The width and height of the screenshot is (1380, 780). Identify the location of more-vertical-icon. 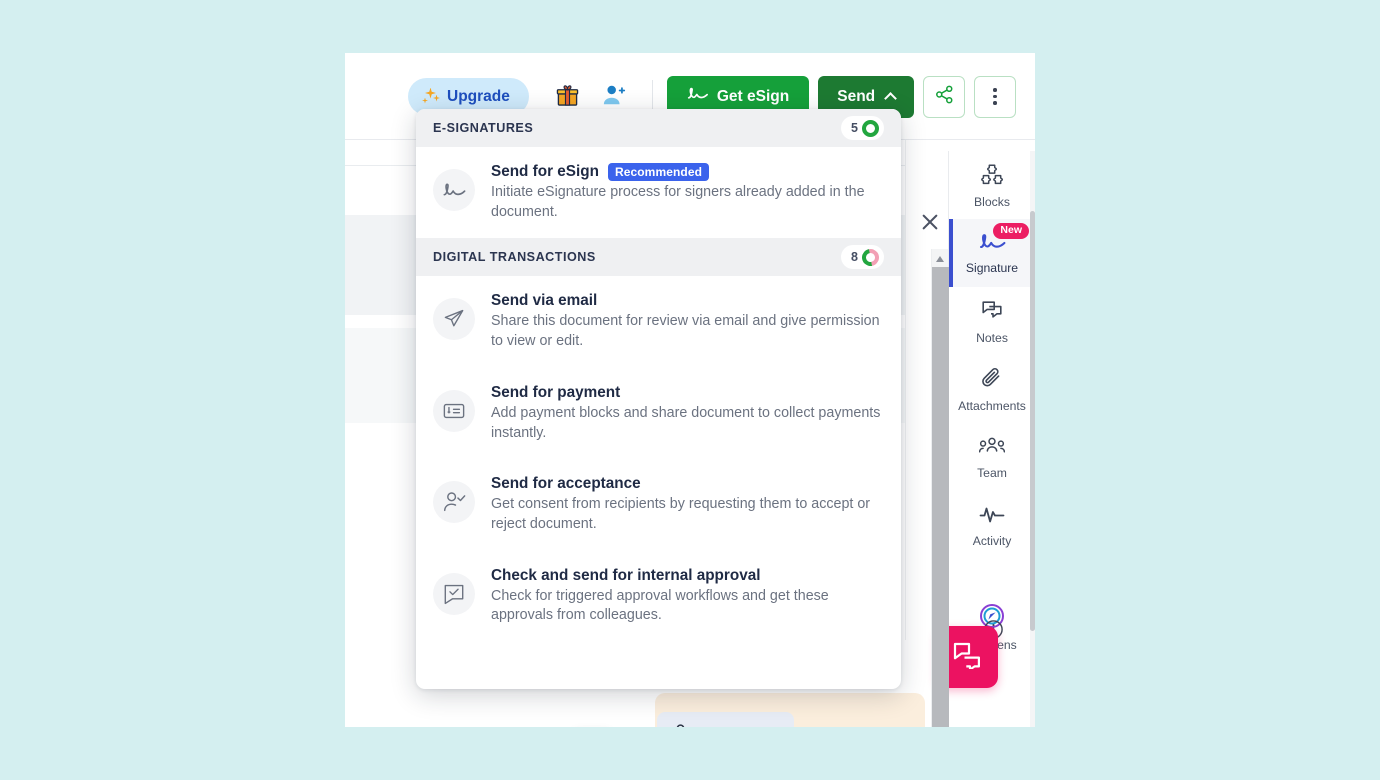
(995, 96).